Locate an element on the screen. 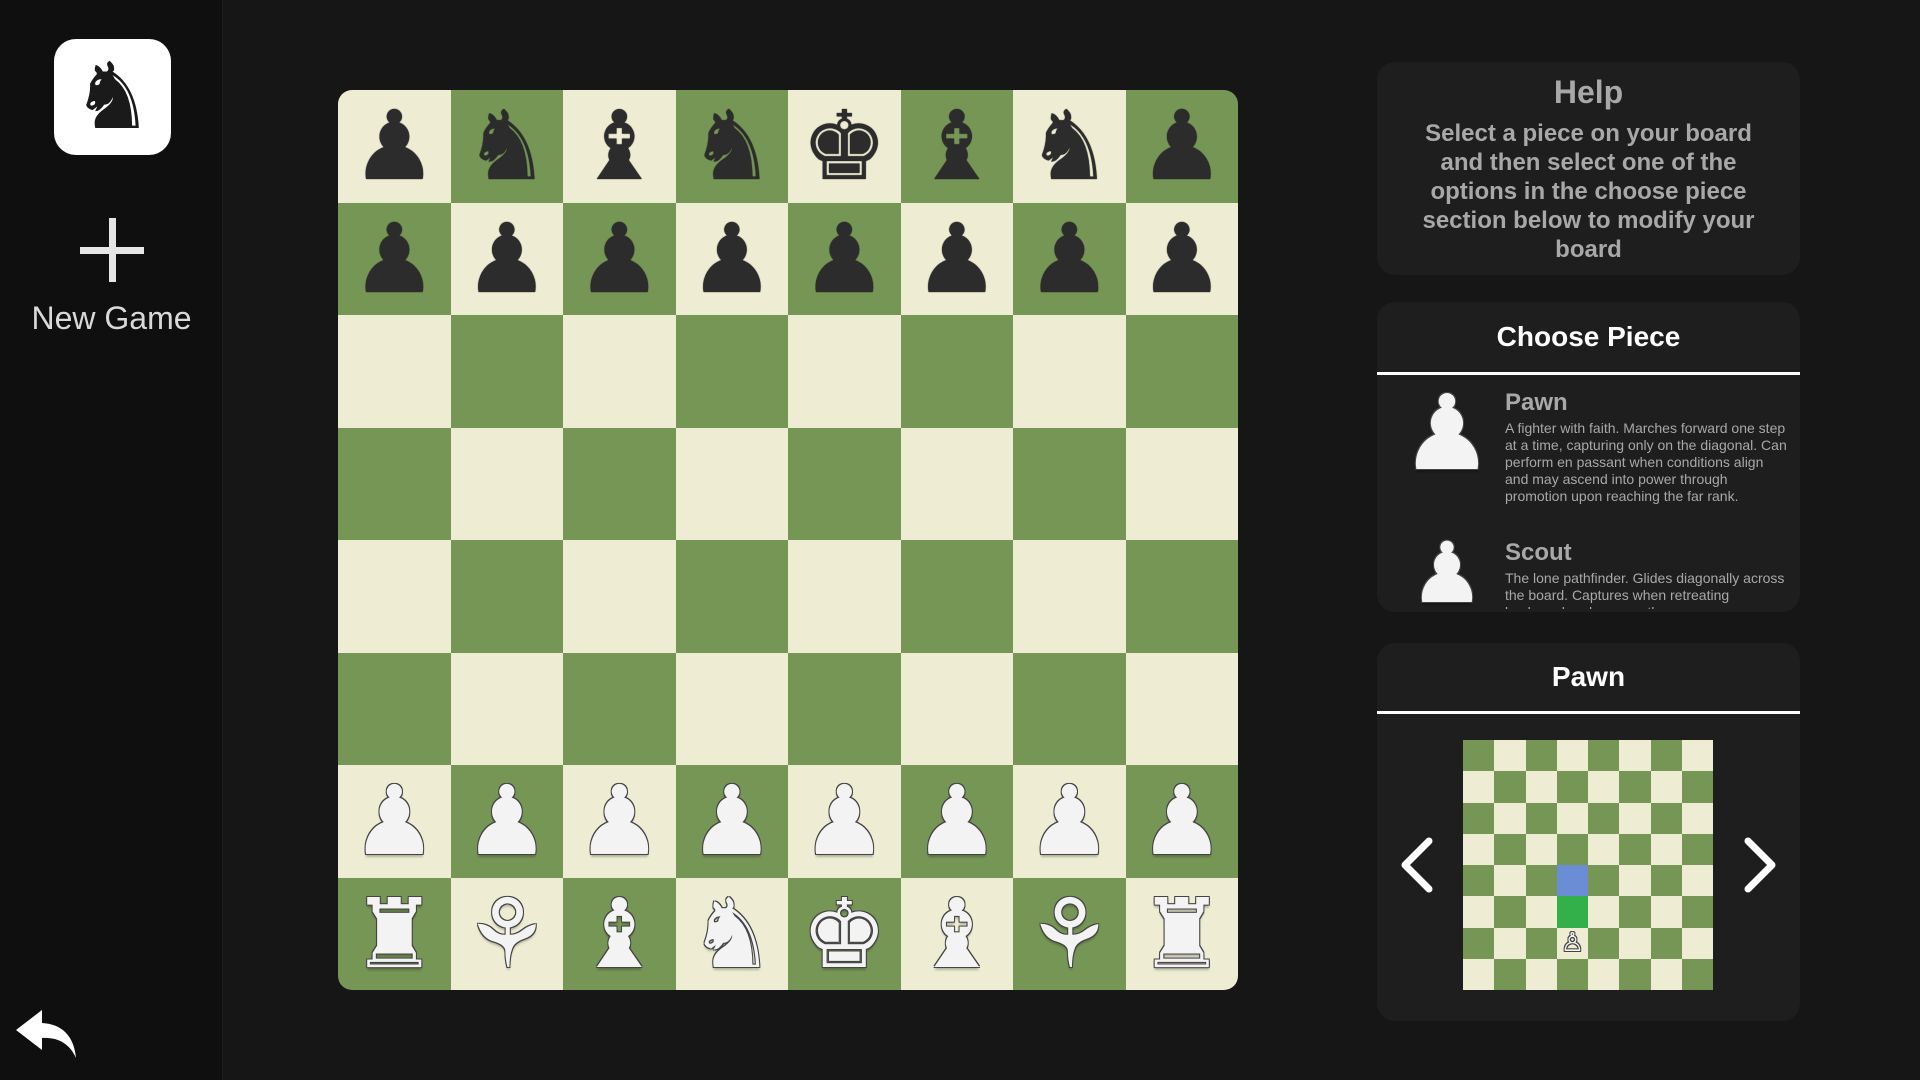  undo-button is located at coordinates (47, 1034).